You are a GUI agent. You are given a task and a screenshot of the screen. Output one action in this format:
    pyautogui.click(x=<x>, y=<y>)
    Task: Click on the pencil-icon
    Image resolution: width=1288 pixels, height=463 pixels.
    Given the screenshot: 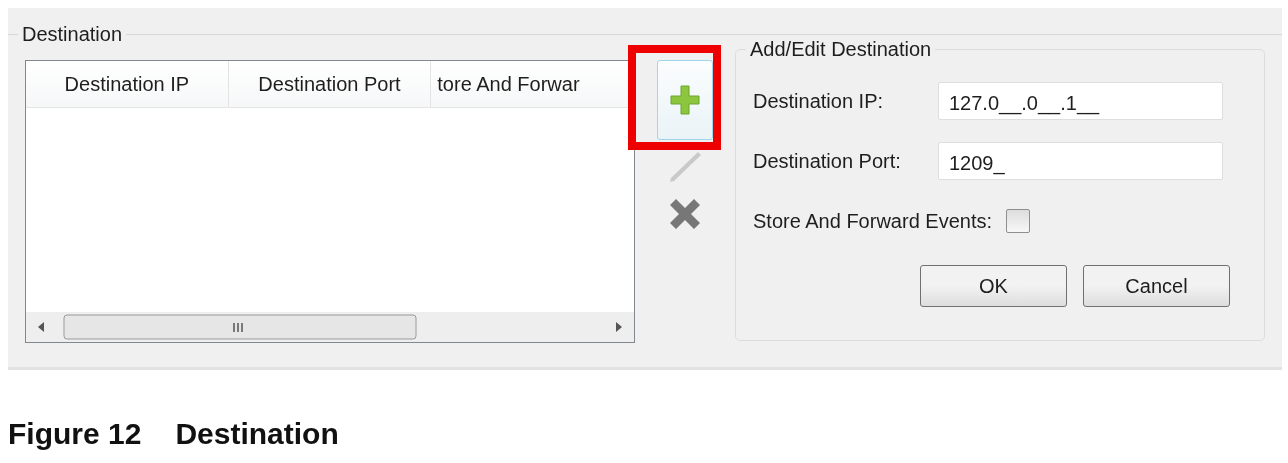 What is the action you would take?
    pyautogui.click(x=685, y=166)
    